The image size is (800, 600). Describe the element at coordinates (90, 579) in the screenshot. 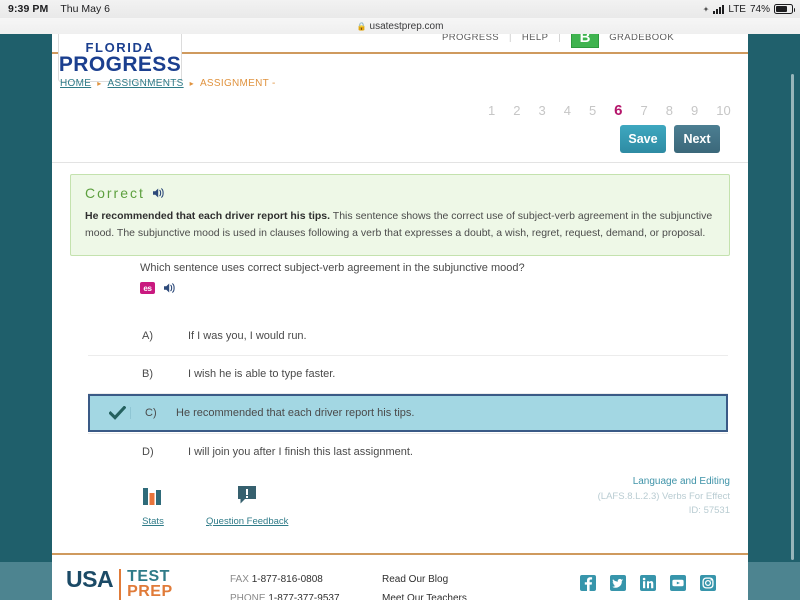

I see `logo-usa: USA` at that location.